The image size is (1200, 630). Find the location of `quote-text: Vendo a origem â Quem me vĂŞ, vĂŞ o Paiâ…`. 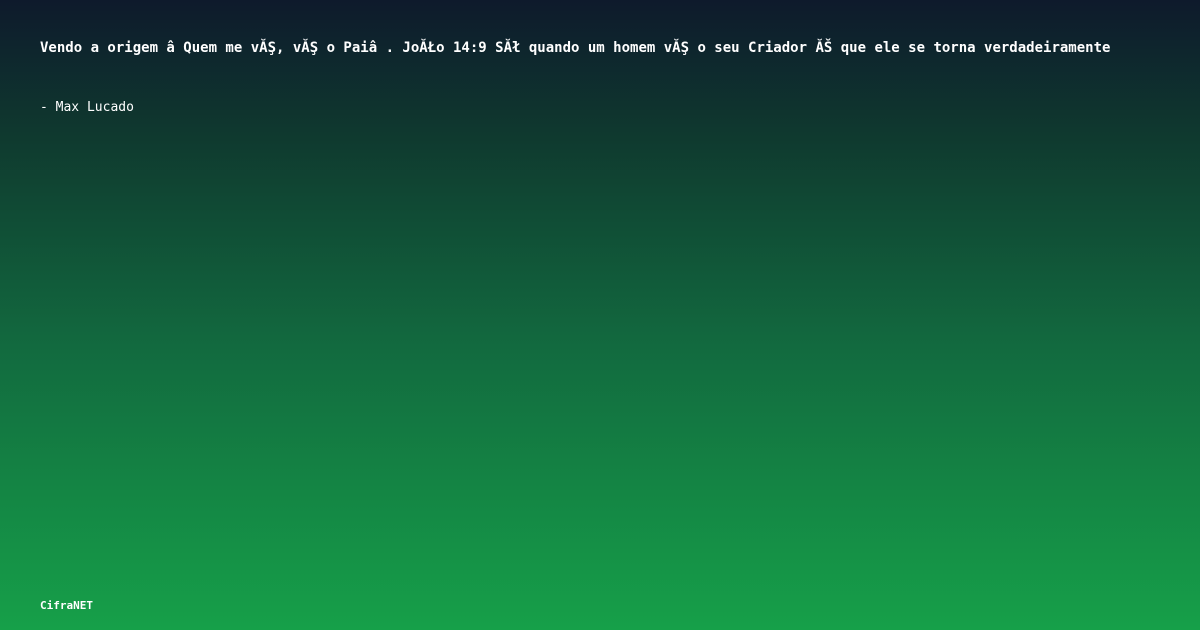

quote-text: Vendo a origem â Quem me vĂŞ, vĂŞ o Paiâ… is located at coordinates (575, 48).